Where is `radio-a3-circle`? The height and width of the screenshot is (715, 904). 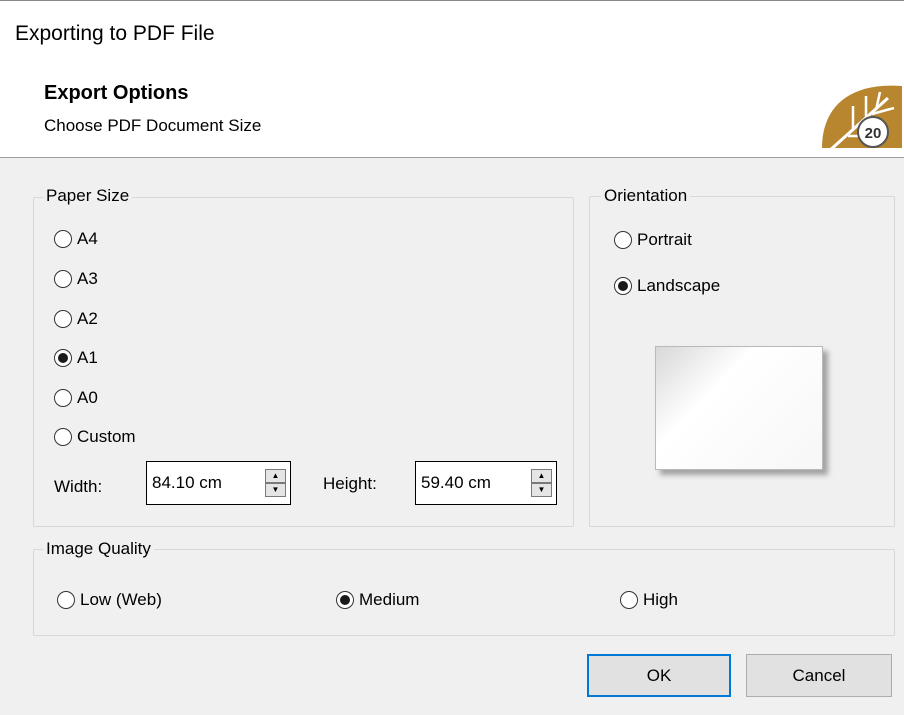 radio-a3-circle is located at coordinates (63, 279).